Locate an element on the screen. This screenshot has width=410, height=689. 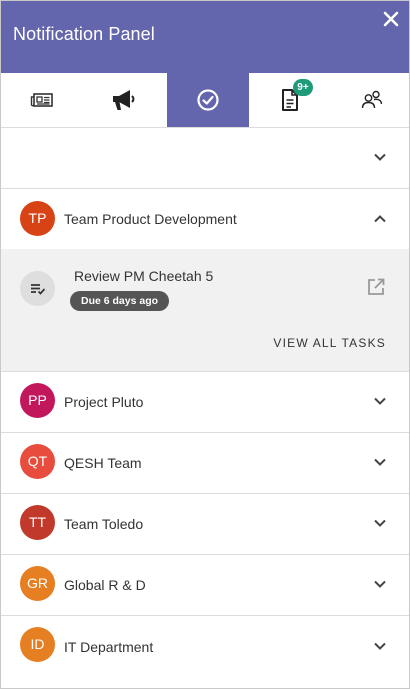
due-badge: Due 6 days ago is located at coordinates (120, 301).